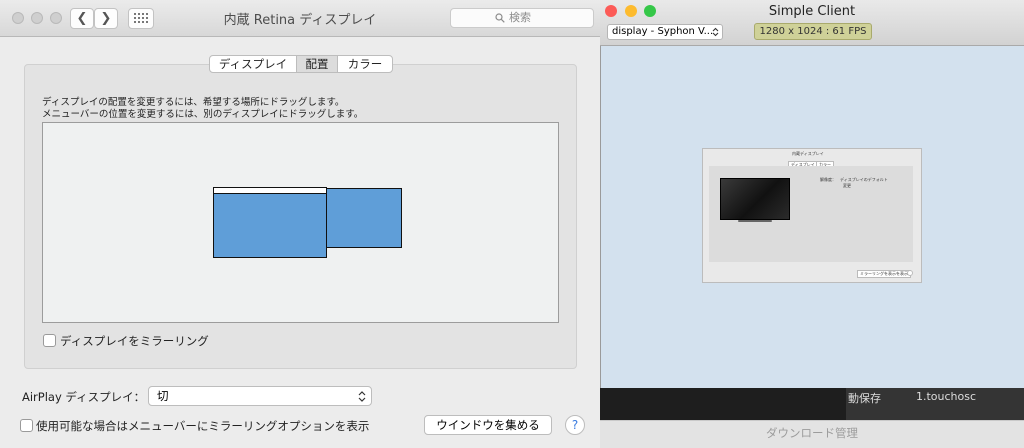 This screenshot has height=448, width=1024. What do you see at coordinates (37, 18) in the screenshot?
I see `minimize-button` at bounding box center [37, 18].